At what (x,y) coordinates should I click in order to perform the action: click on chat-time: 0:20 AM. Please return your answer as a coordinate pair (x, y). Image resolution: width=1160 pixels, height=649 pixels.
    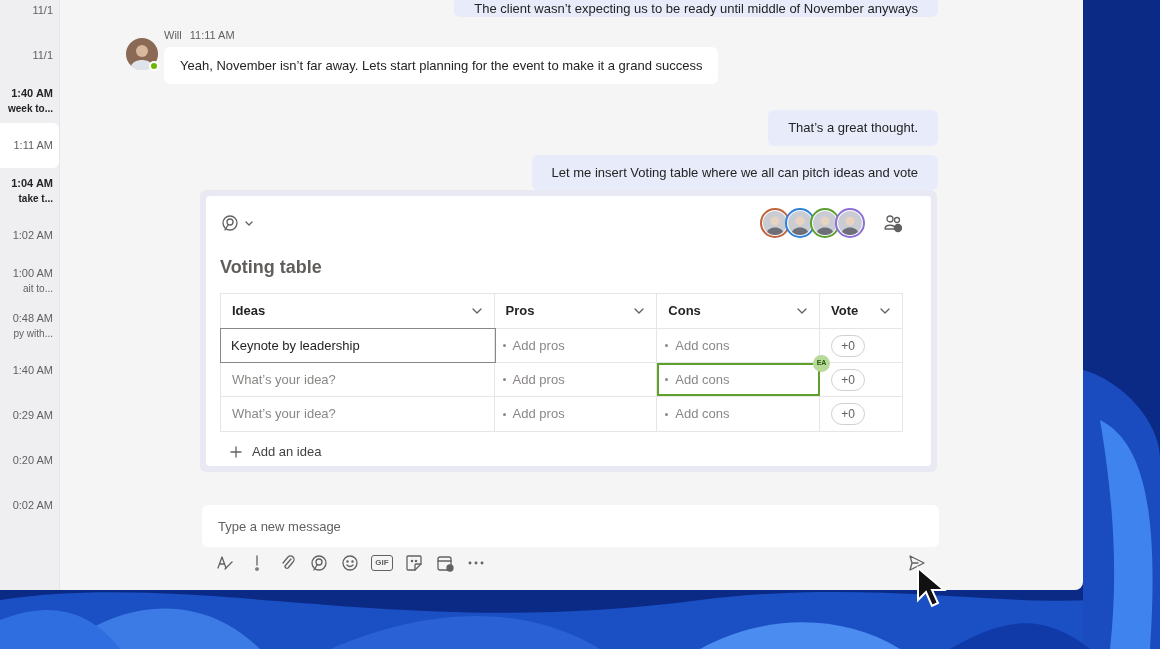
    Looking at the image, I should click on (32, 461).